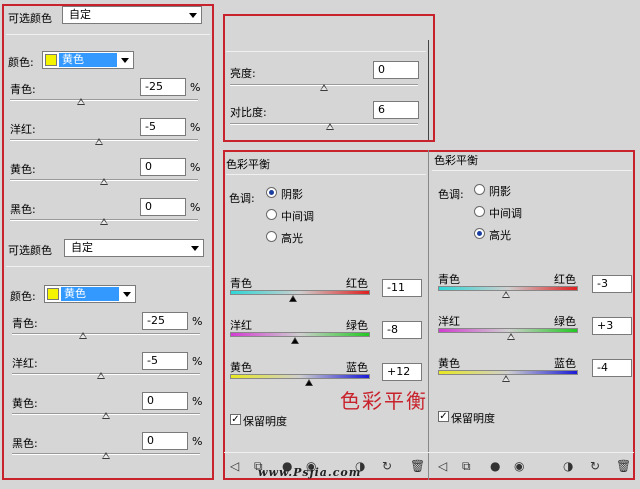  I want to click on preset-value: 自定, so click(82, 247).